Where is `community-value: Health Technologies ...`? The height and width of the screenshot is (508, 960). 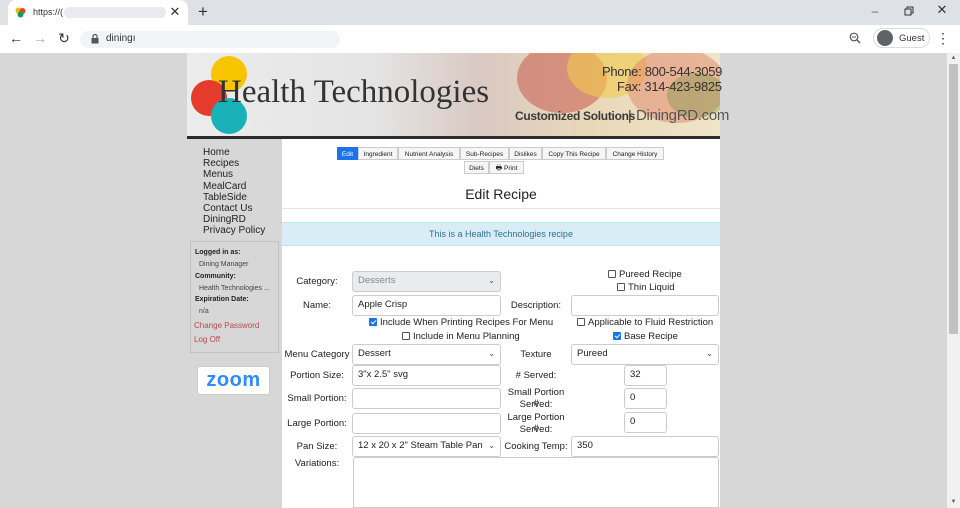
community-value: Health Technologies ... is located at coordinates (234, 288).